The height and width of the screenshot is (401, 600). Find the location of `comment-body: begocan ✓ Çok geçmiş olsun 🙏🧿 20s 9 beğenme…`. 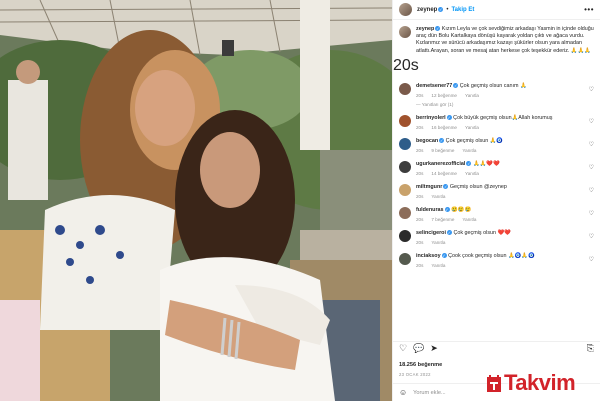

comment-body: begocan ✓ Çok geçmiş olsun 🙏🧿 20s 9 beğenme… is located at coordinates (496, 145).